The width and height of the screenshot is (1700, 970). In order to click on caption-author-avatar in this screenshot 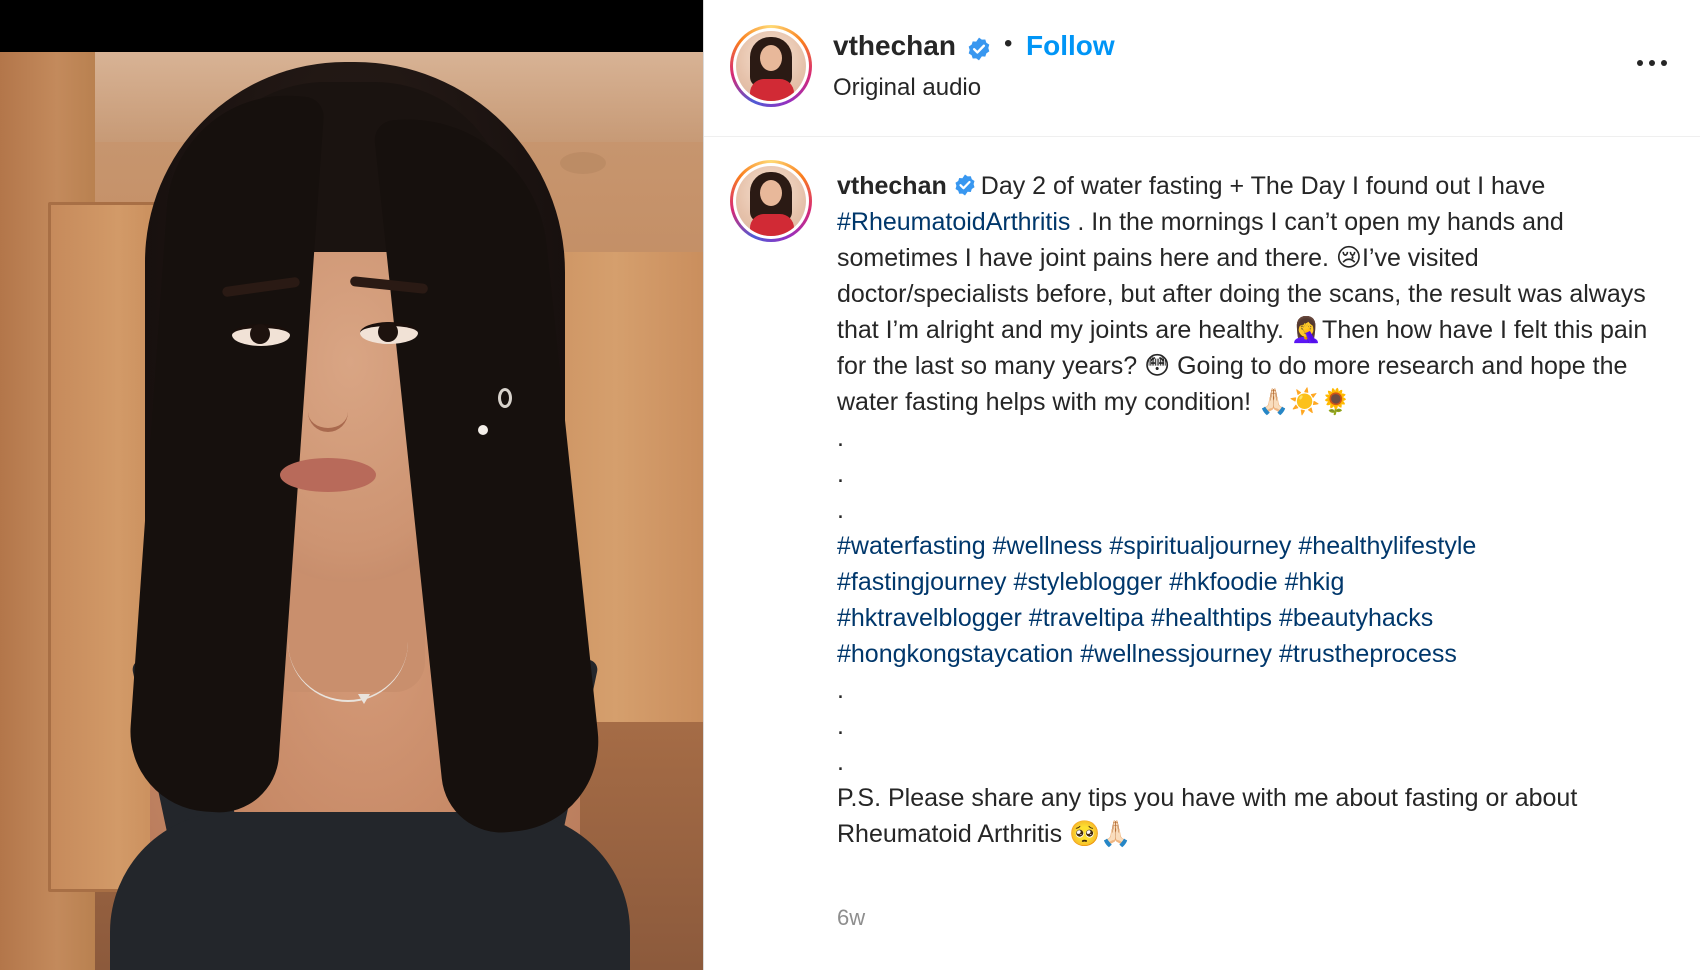, I will do `click(771, 201)`.